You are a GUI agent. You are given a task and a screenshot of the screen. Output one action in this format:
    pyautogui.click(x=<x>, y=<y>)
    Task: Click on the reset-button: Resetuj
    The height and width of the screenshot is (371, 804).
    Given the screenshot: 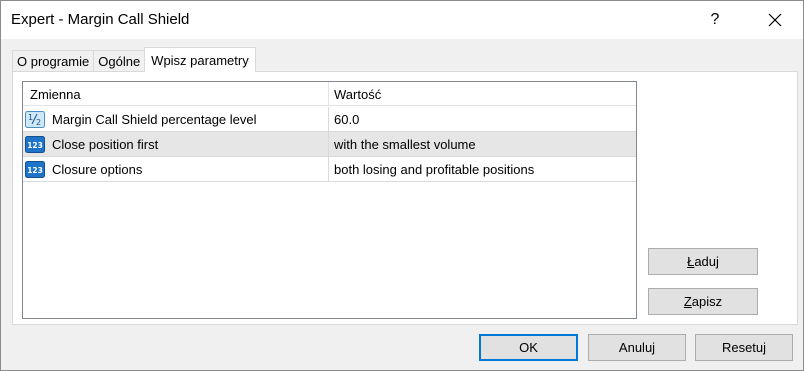 What is the action you would take?
    pyautogui.click(x=744, y=347)
    